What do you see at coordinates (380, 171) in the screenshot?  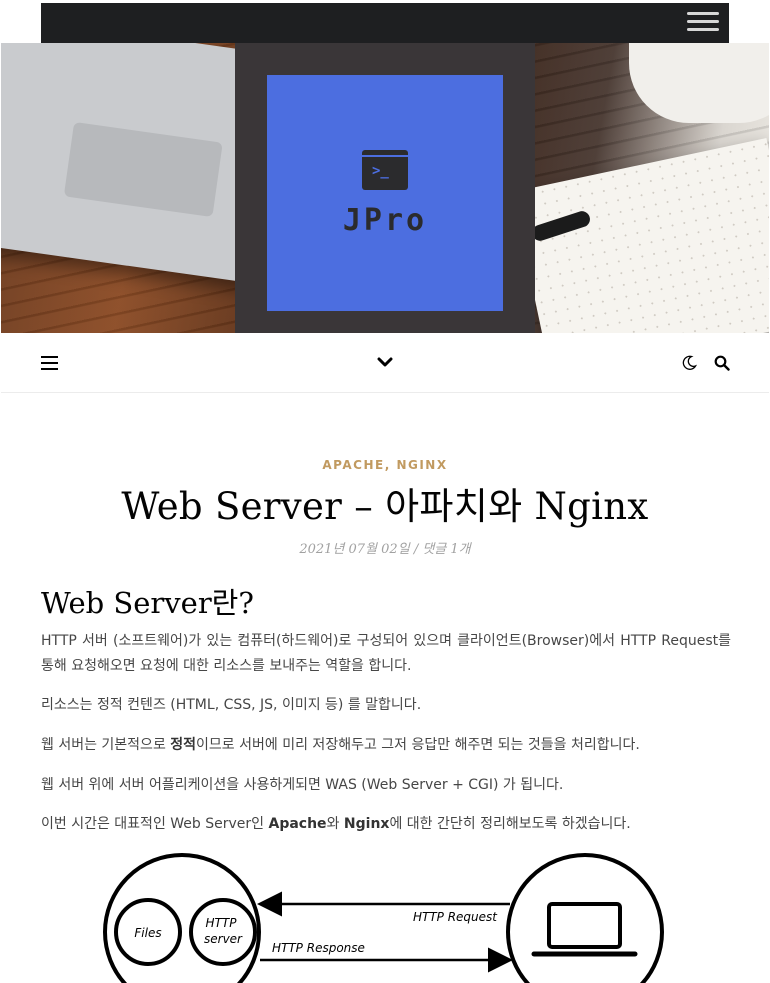 I see `terminal-prompt: >_` at bounding box center [380, 171].